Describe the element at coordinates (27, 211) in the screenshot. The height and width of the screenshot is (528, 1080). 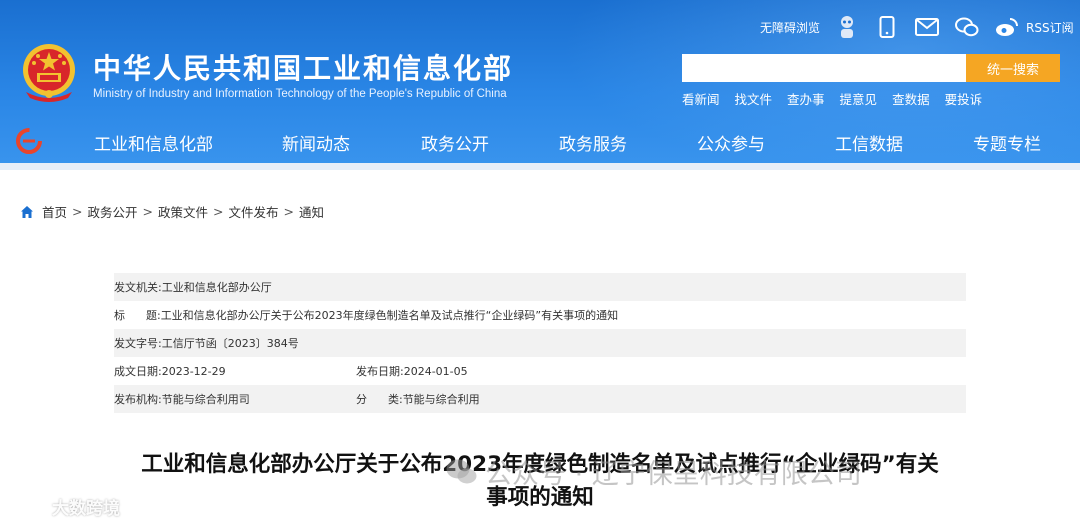
I see `home-icon` at that location.